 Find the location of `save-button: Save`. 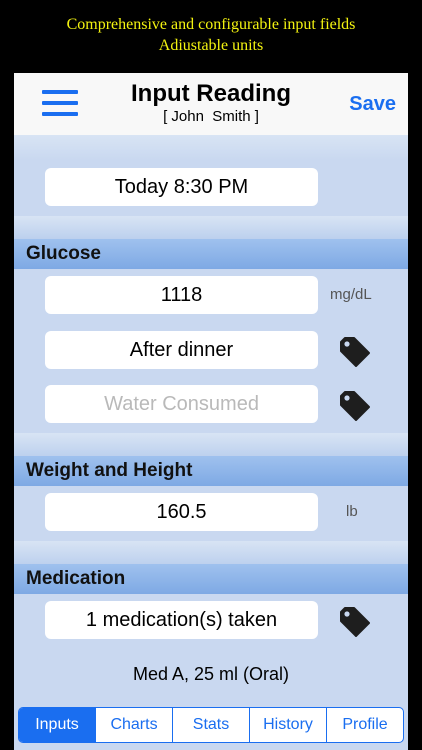

save-button: Save is located at coordinates (372, 104).